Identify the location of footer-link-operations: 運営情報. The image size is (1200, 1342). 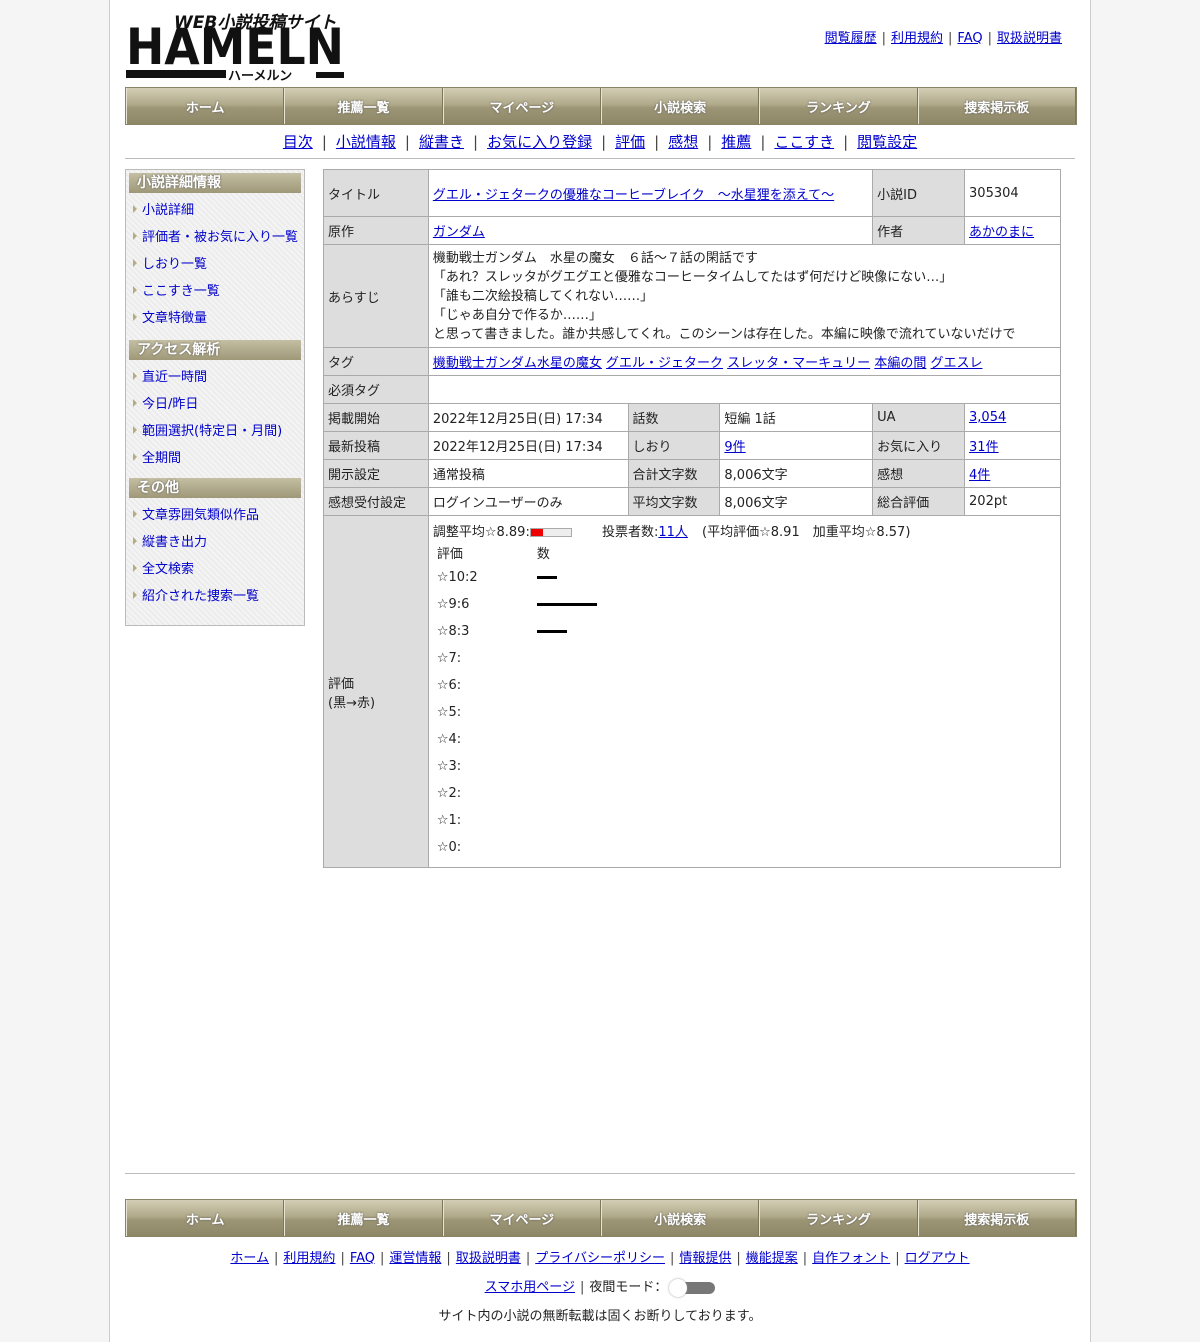
(415, 1258).